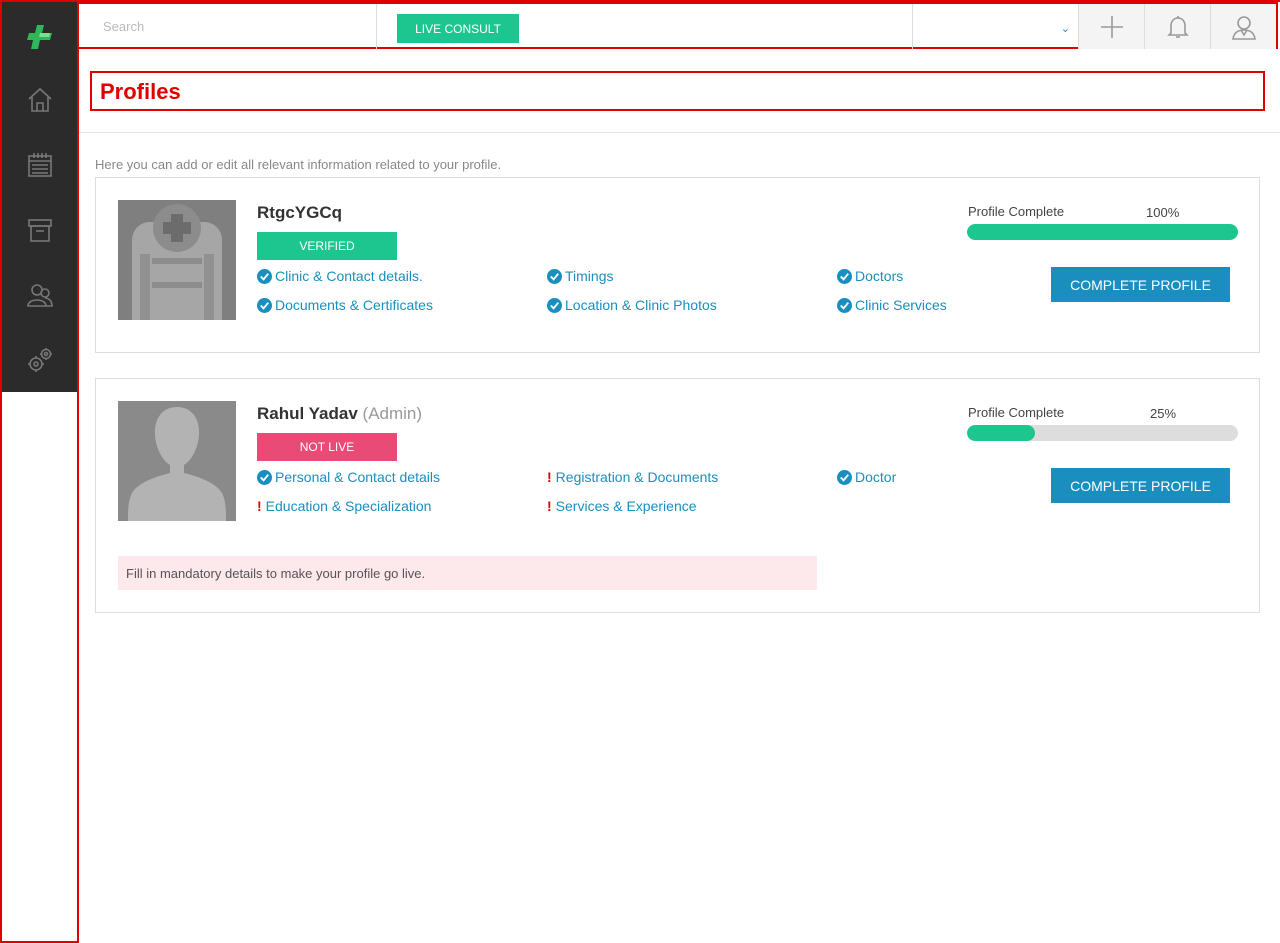 This screenshot has width=1280, height=943. Describe the element at coordinates (677, 91) in the screenshot. I see `page-title-box: Profiles` at that location.